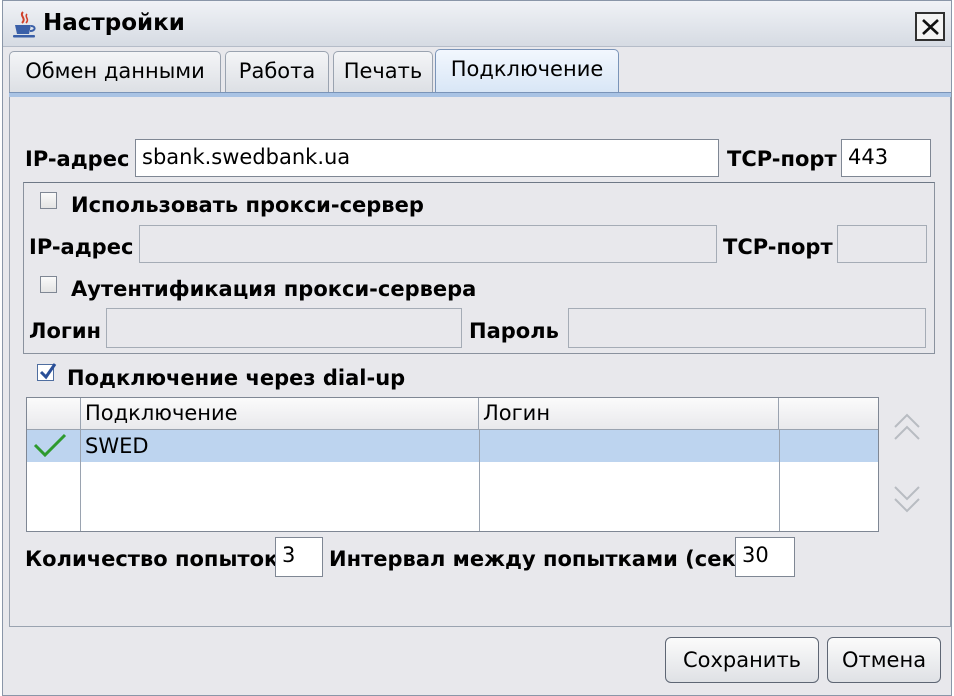 The image size is (954, 696). Describe the element at coordinates (77, 159) in the screenshot. I see `ip-address-label: IP-адрес` at that location.